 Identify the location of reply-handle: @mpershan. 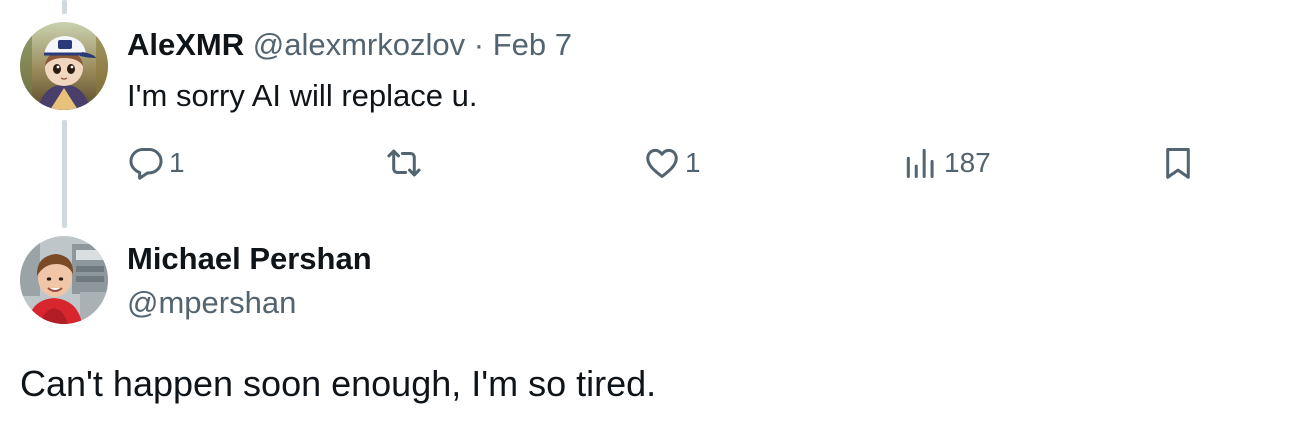
(211, 303).